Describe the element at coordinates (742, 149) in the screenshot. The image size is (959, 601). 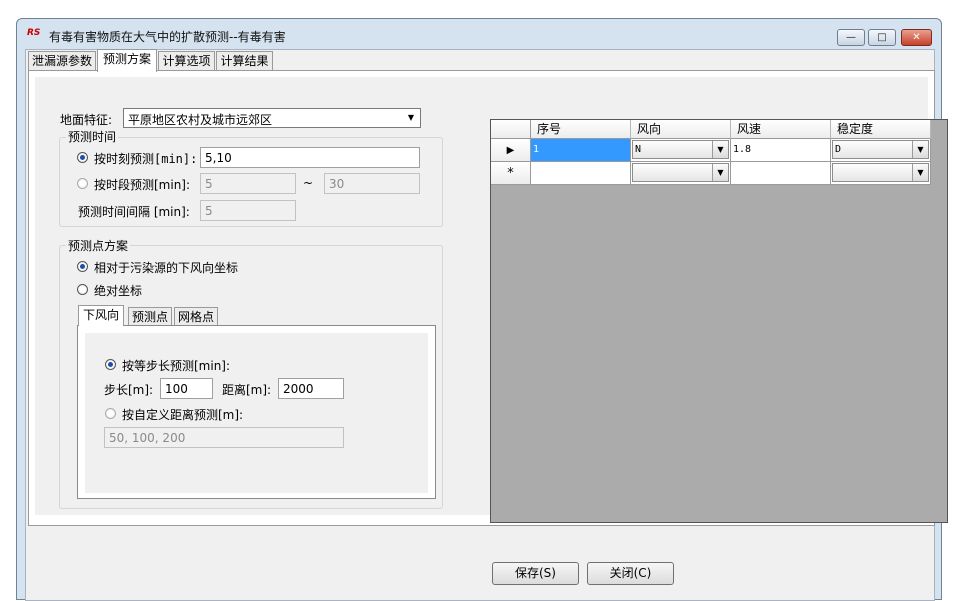
I see `cell-speed-1-value: 1.8` at that location.